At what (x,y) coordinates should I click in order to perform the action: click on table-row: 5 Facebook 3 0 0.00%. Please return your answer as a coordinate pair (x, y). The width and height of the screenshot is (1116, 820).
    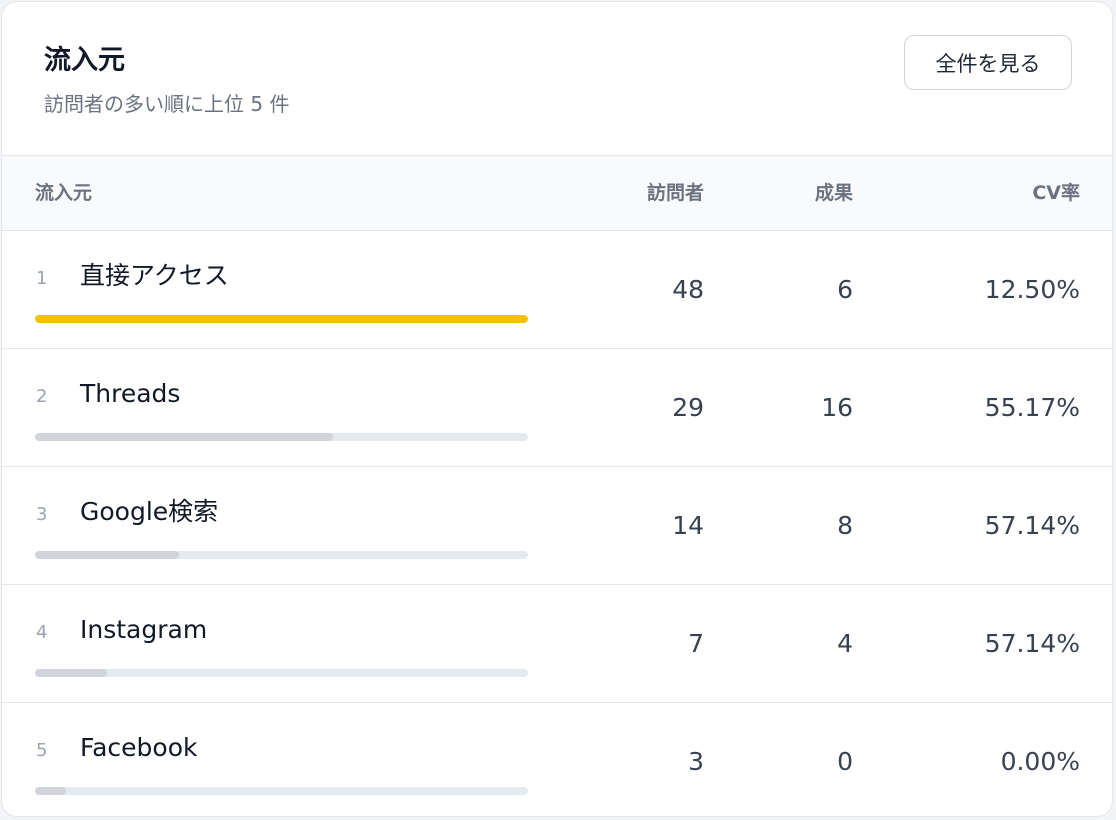
    Looking at the image, I should click on (557, 759).